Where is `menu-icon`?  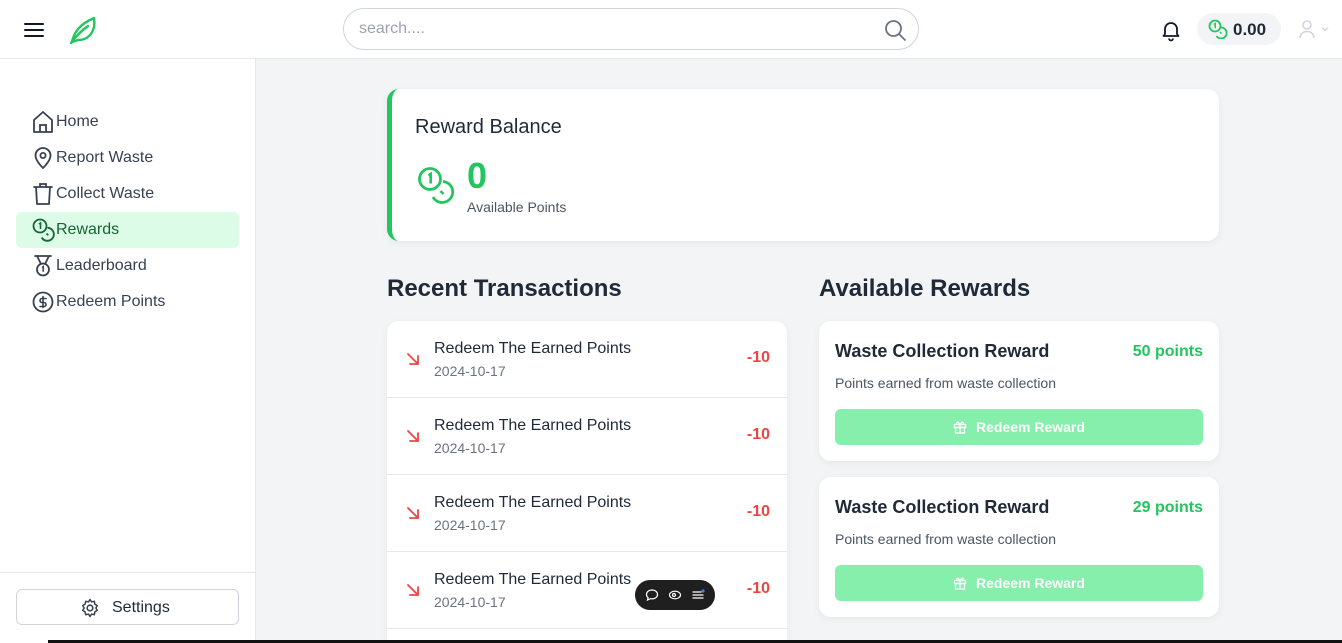 menu-icon is located at coordinates (34, 30).